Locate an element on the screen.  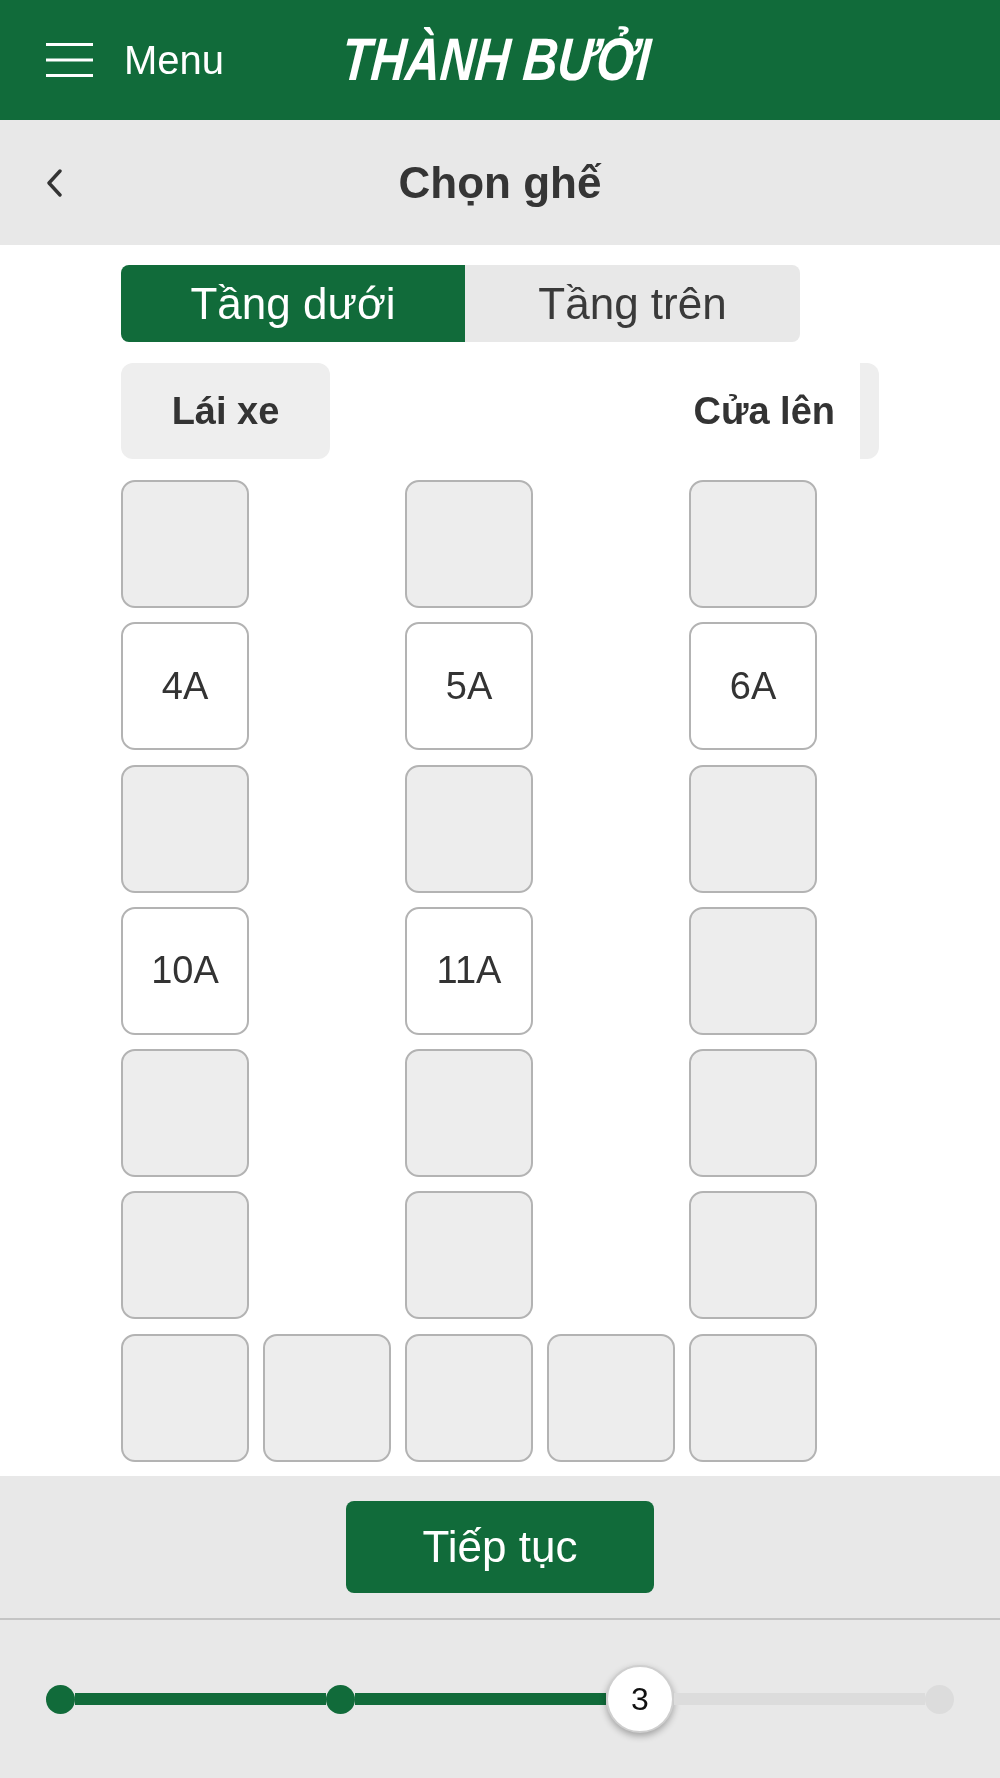
page-title: Chọn ghế is located at coordinates (500, 182).